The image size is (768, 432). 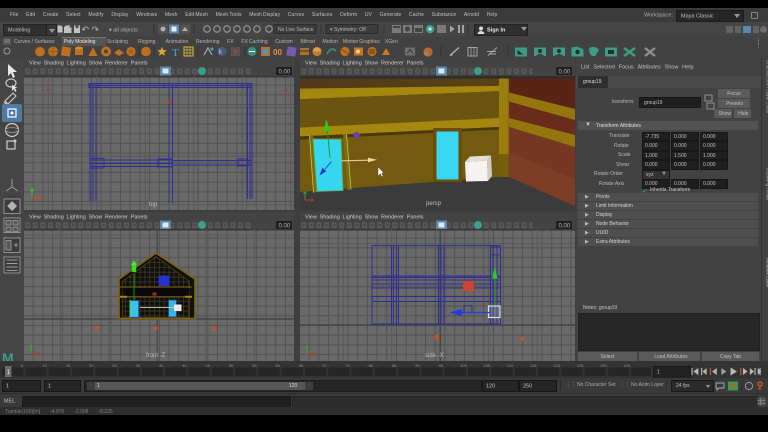 What do you see at coordinates (296, 30) in the screenshot?
I see `svg-text: No Live Surface` at bounding box center [296, 30].